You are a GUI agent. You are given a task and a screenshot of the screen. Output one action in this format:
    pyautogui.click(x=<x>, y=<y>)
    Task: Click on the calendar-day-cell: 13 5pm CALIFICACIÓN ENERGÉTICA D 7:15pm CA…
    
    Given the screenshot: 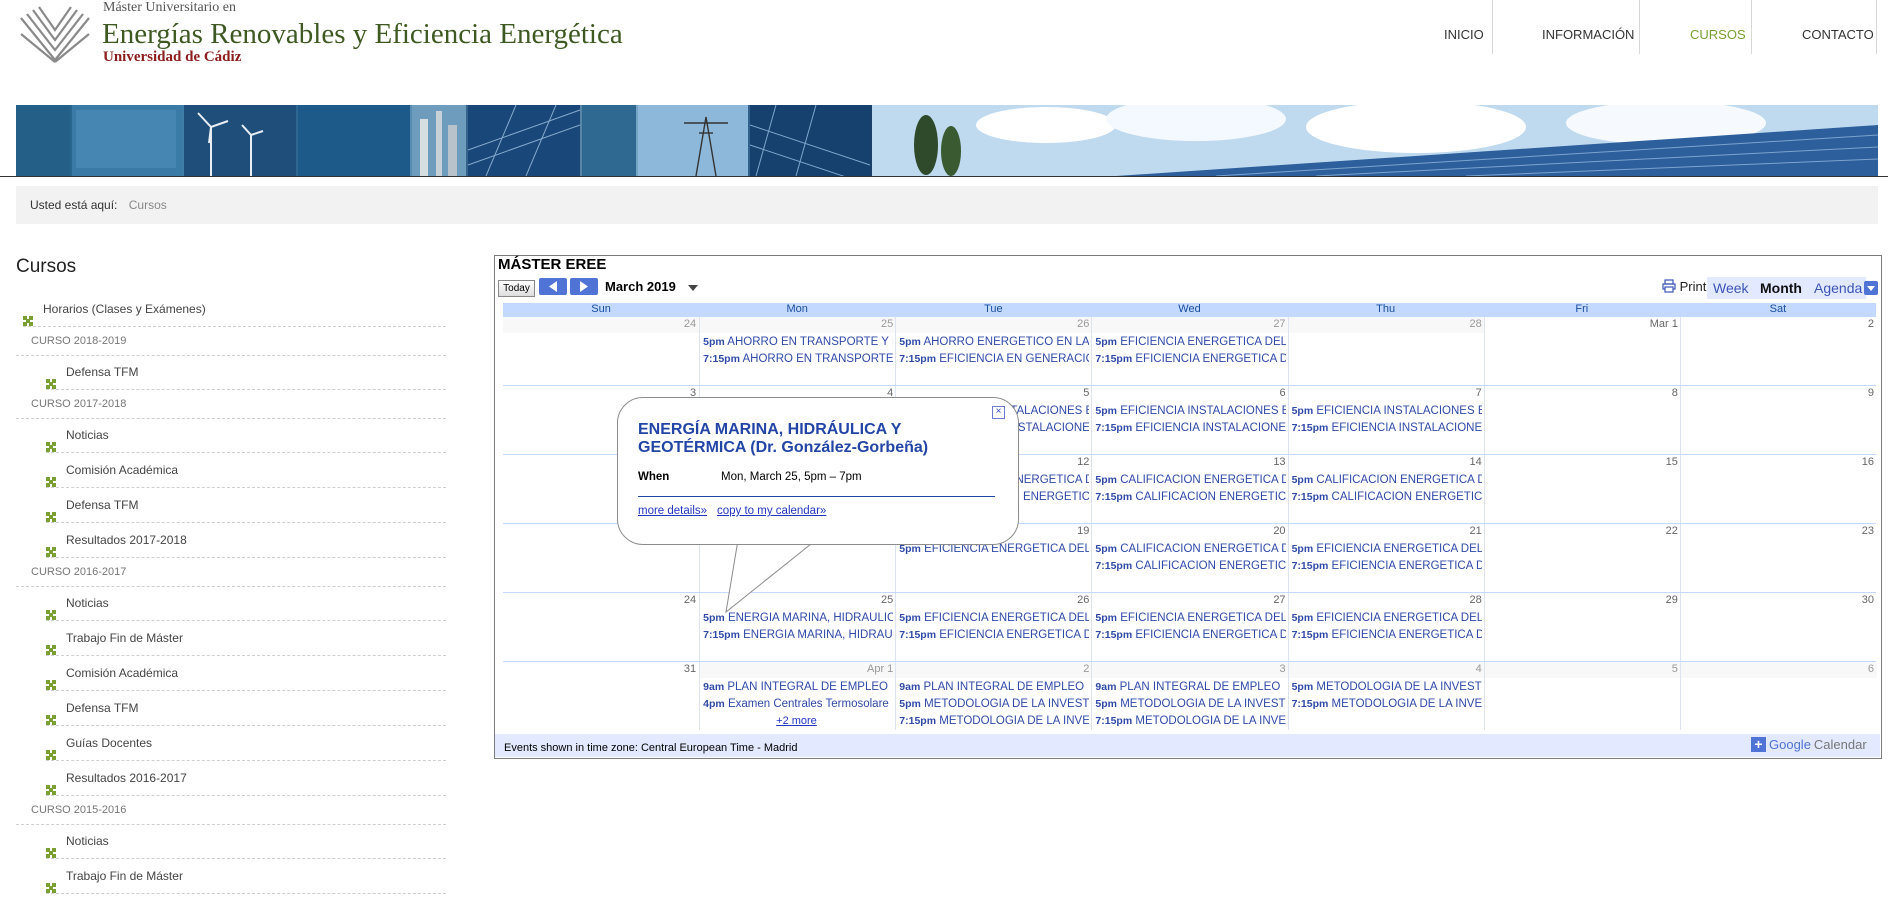 What is the action you would take?
    pyautogui.click(x=1190, y=489)
    